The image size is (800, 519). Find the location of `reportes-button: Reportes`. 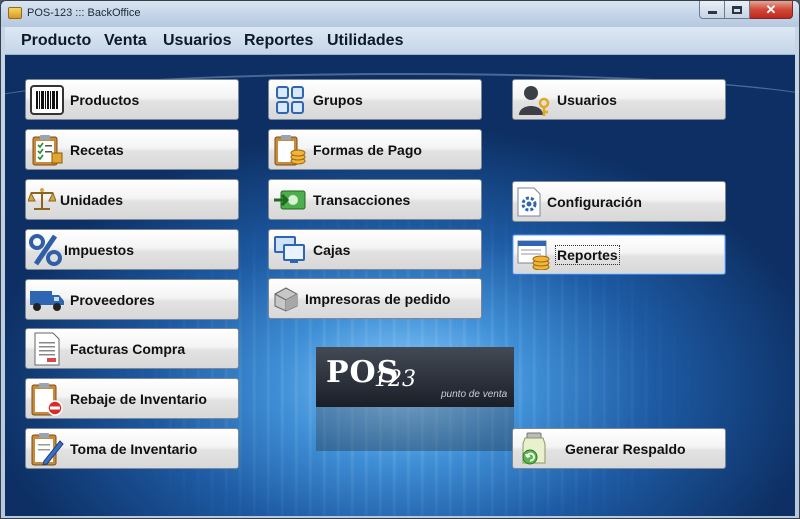

reportes-button: Reportes is located at coordinates (619, 254).